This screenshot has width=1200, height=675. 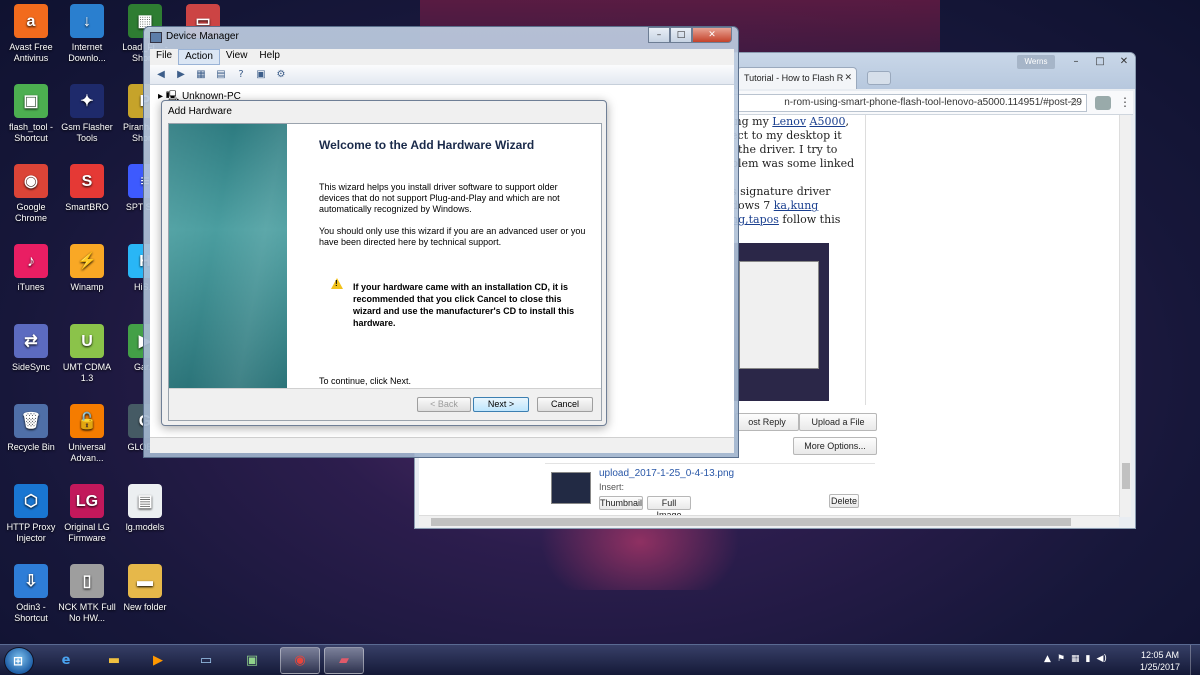 What do you see at coordinates (241, 75) in the screenshot?
I see `help-icon: ?` at bounding box center [241, 75].